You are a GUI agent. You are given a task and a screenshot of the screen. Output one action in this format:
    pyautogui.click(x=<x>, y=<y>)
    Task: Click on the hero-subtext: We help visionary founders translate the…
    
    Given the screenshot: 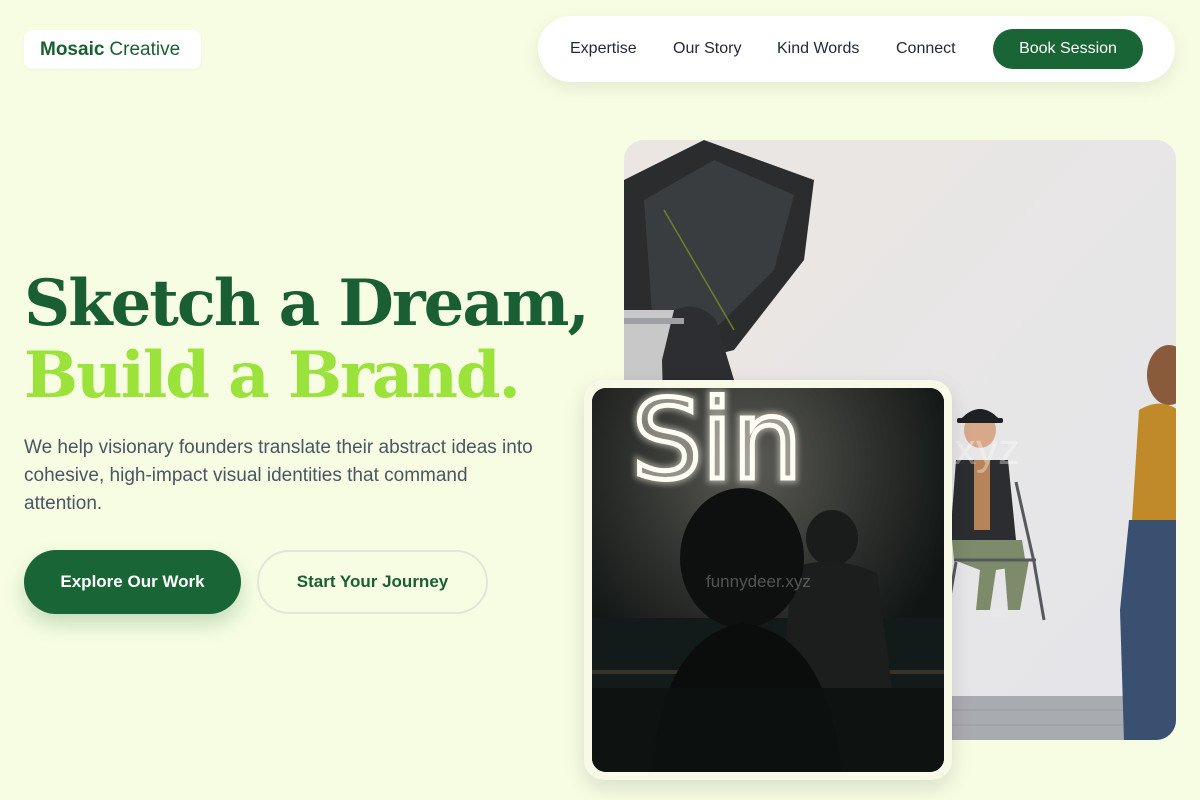 What is the action you would take?
    pyautogui.click(x=278, y=475)
    